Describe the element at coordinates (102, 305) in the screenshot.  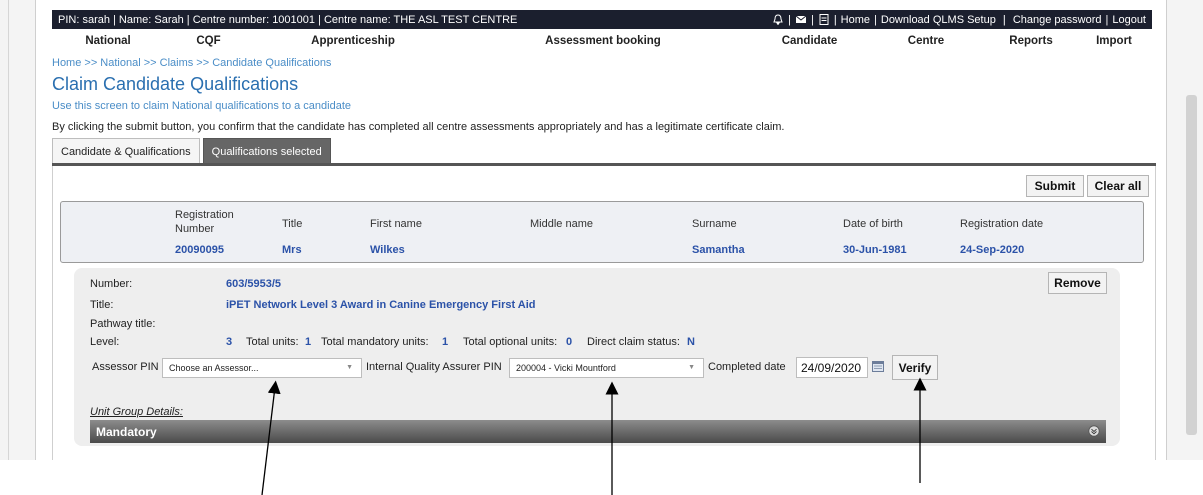
I see `label-title: Title:` at that location.